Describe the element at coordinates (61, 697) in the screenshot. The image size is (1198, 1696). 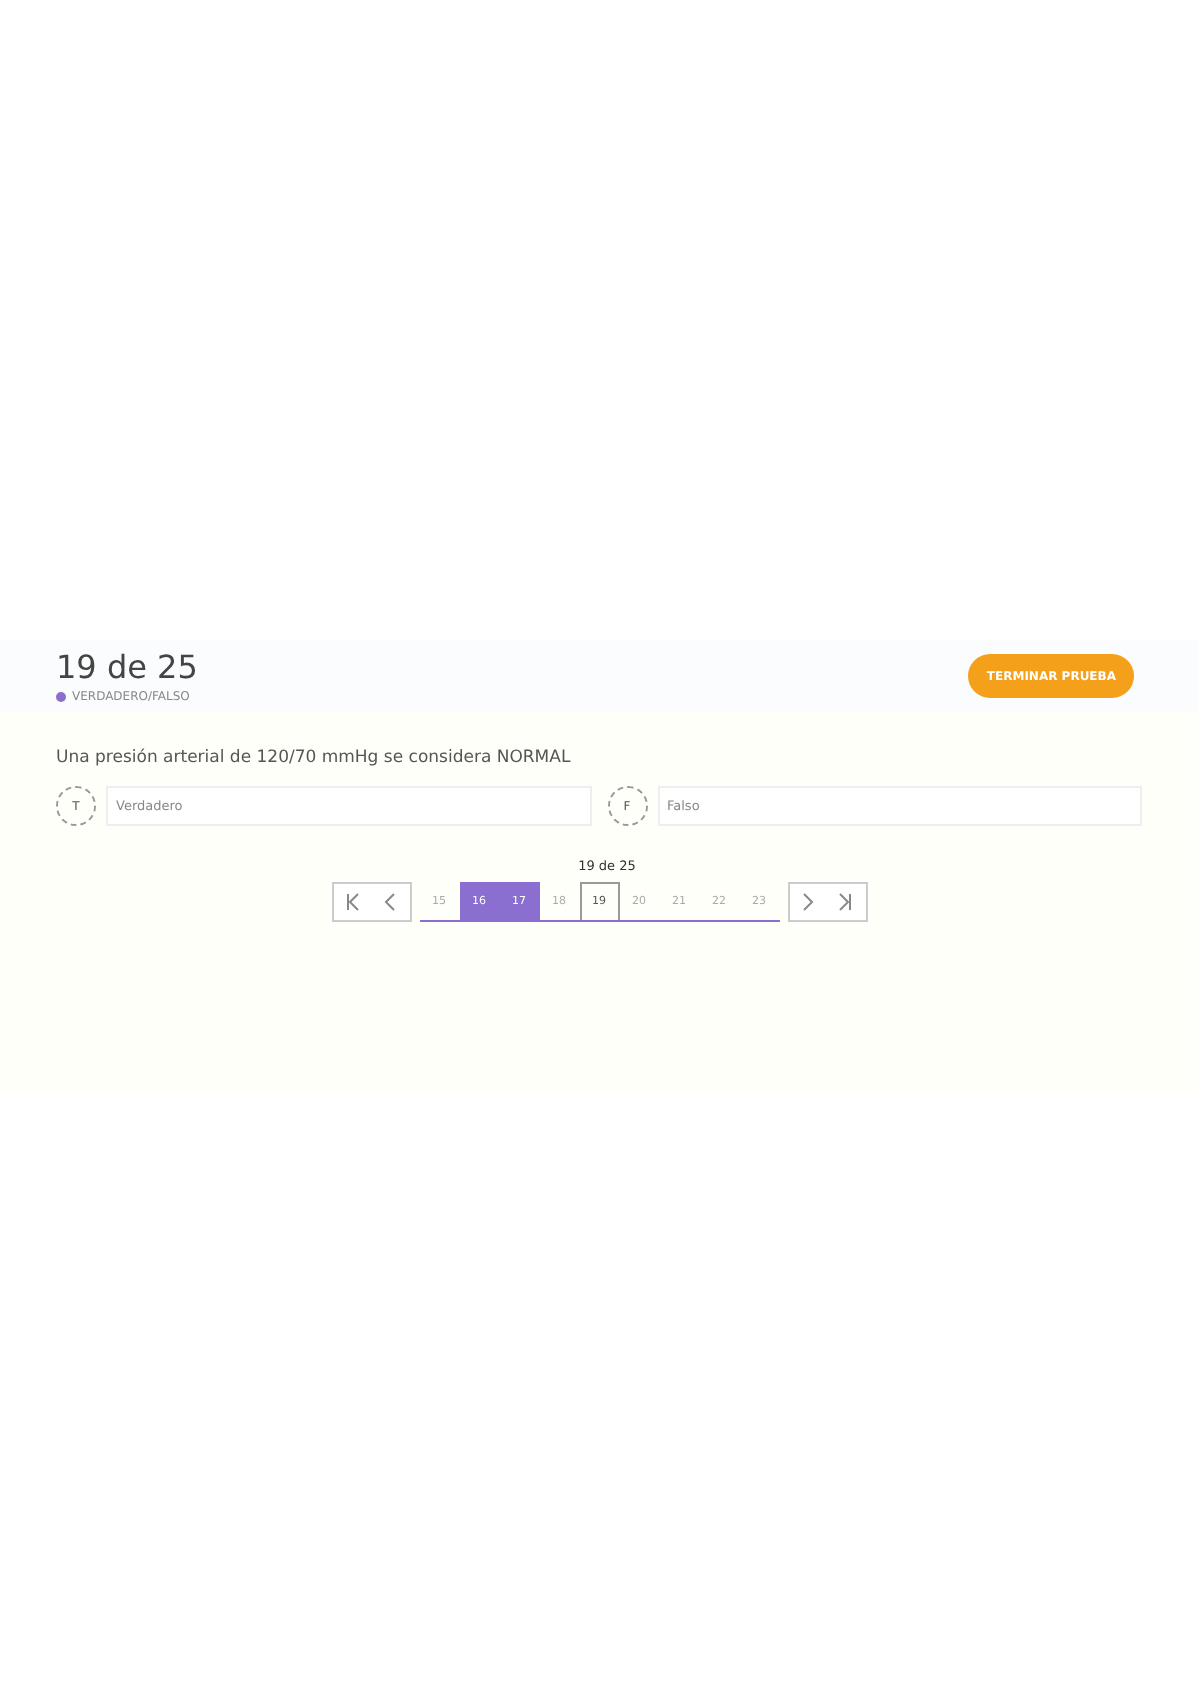
I see `status-dot` at that location.